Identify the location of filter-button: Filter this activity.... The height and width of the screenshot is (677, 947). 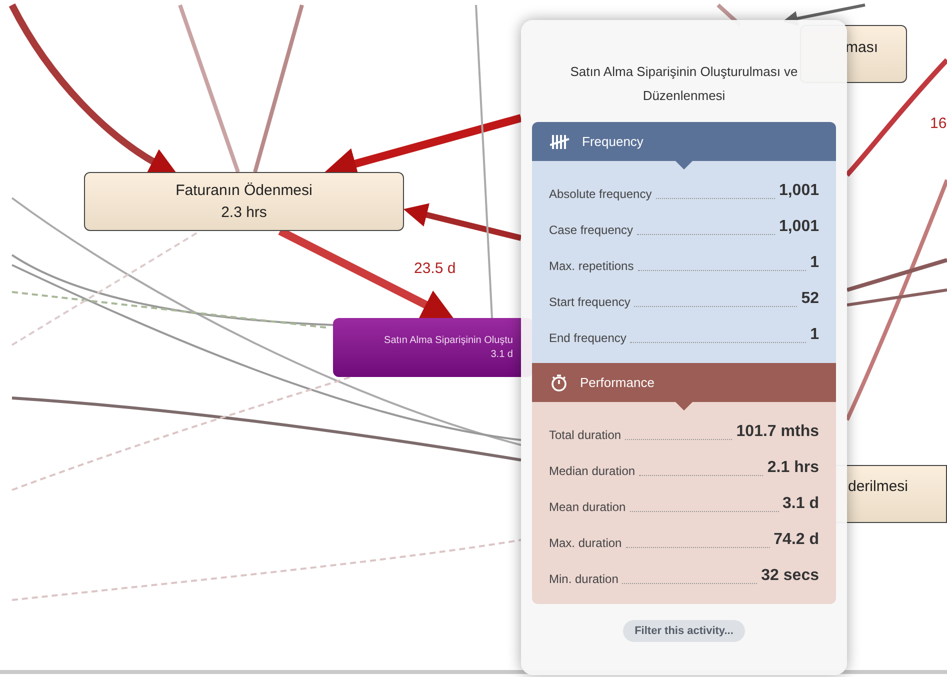
(684, 631).